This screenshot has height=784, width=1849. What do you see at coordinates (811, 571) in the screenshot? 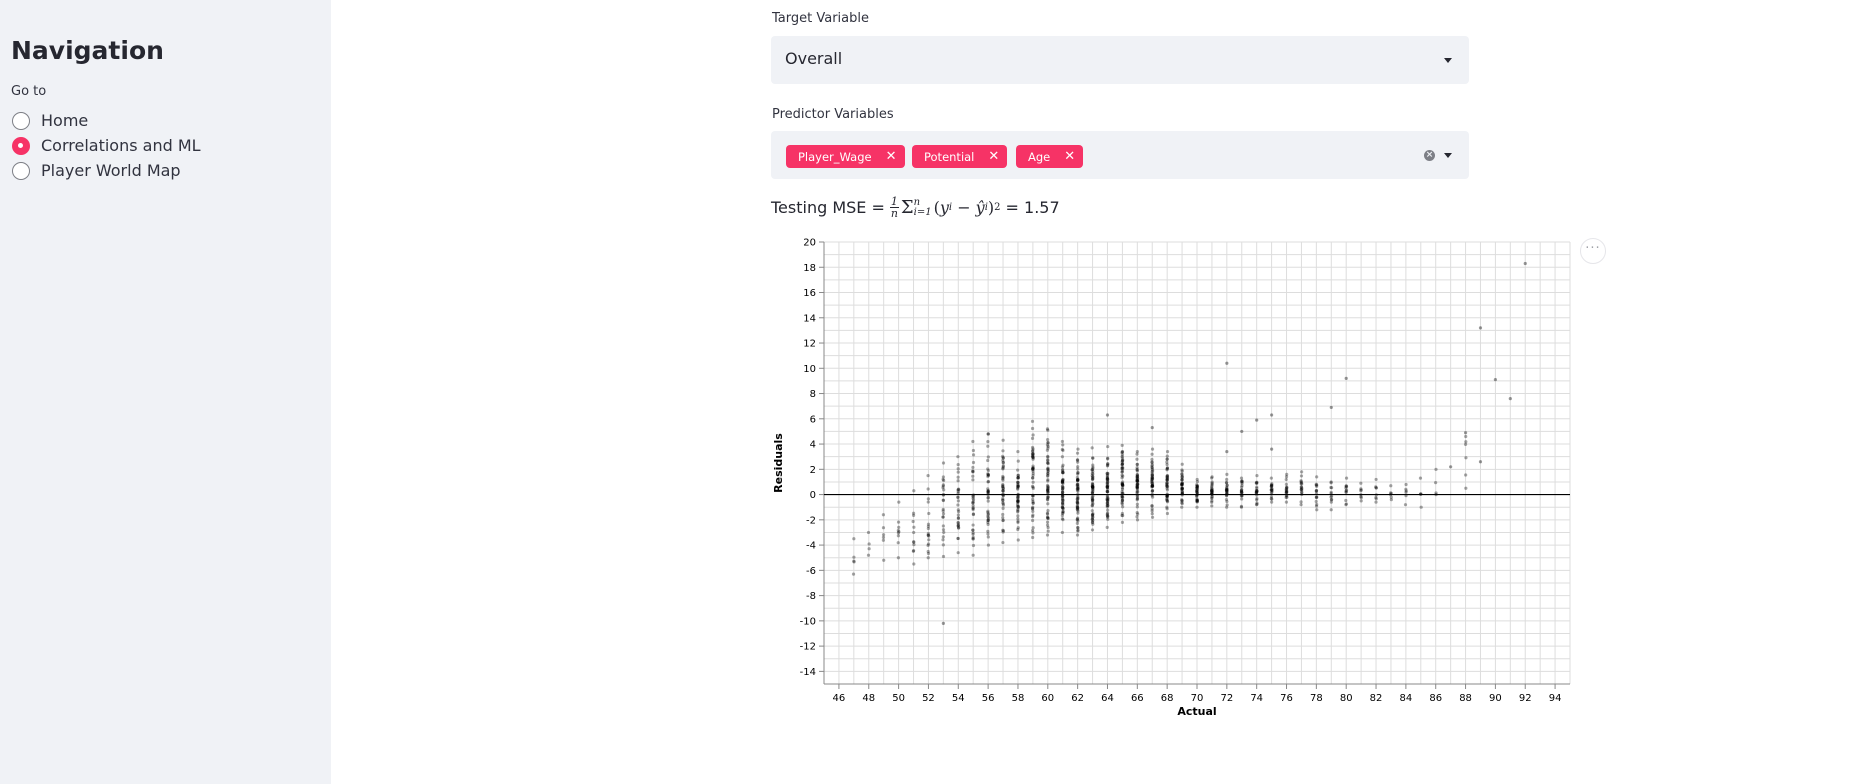
I see `y-tick-label: -6` at bounding box center [811, 571].